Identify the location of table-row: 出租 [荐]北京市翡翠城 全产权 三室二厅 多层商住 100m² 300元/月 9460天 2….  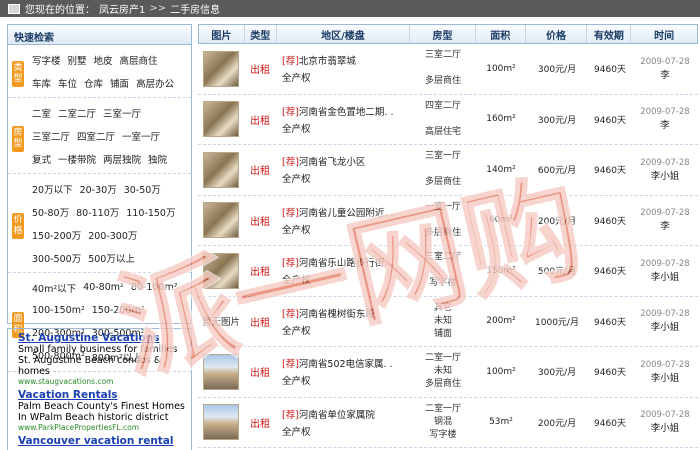
(448, 69).